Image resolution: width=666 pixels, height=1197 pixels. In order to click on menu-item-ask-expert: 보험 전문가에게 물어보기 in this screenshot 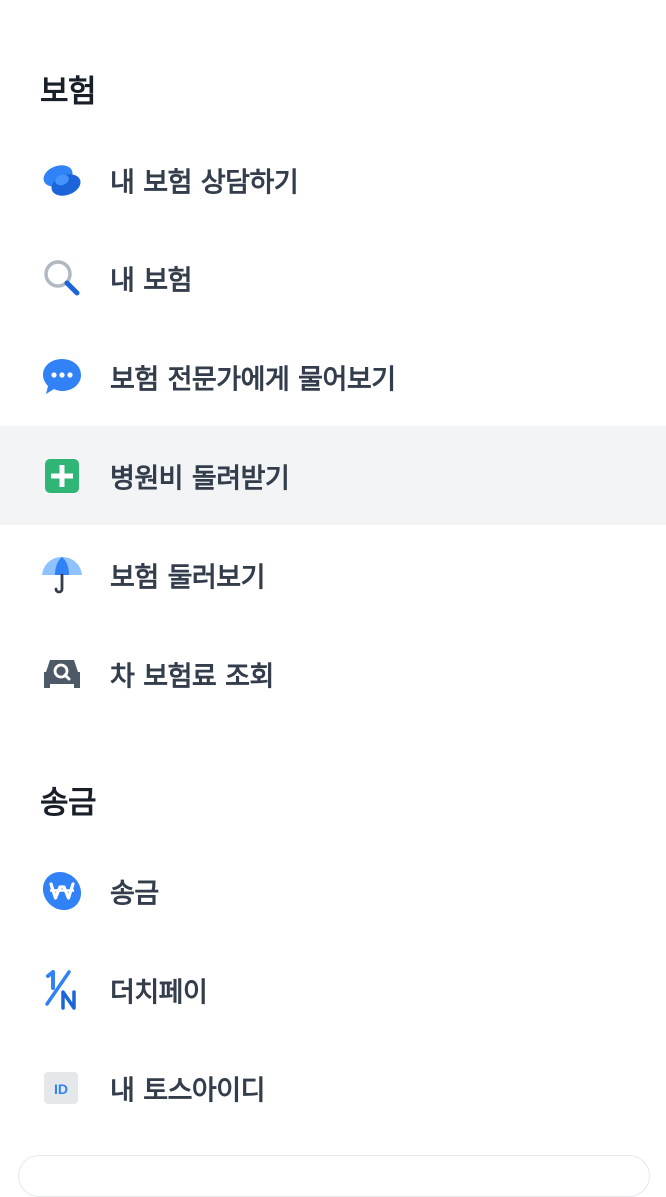, I will do `click(333, 376)`.